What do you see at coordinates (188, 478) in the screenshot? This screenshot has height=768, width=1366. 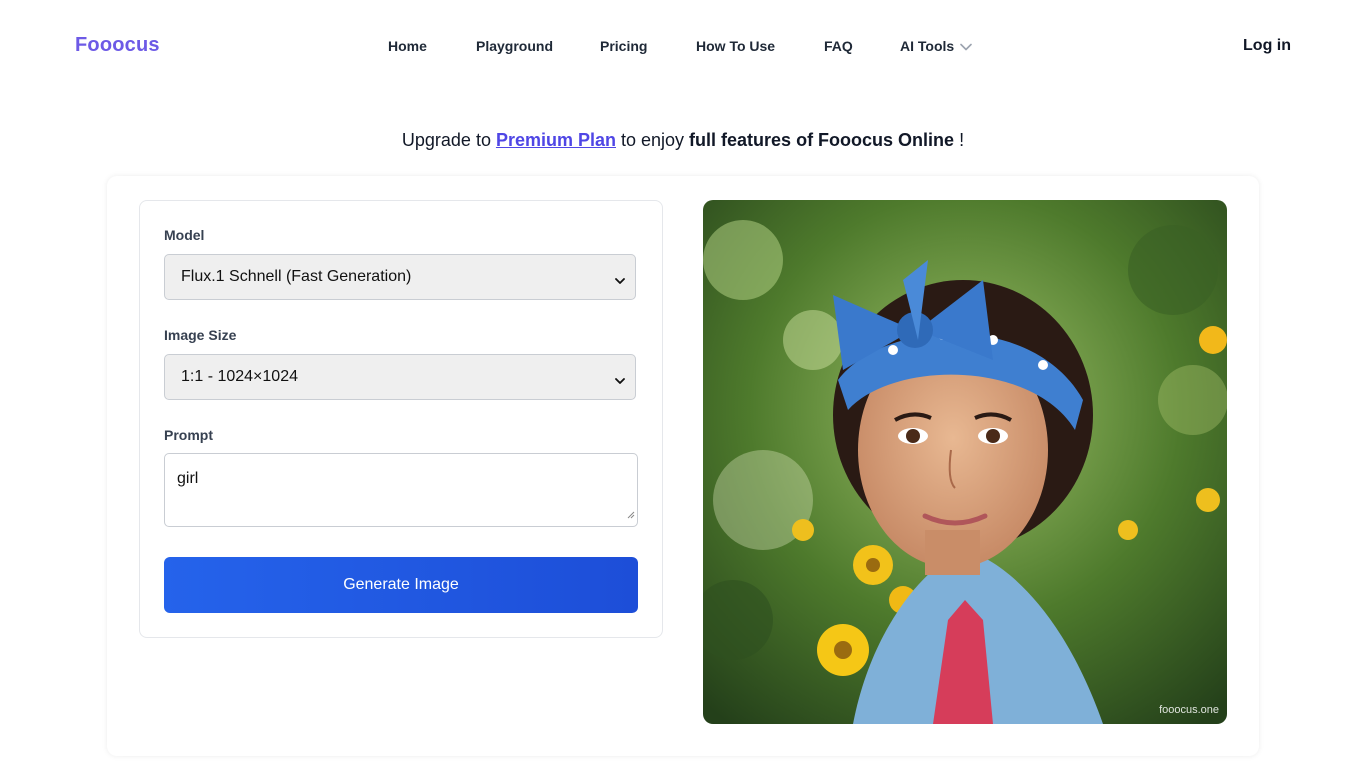 I see `prompt-value: girl` at bounding box center [188, 478].